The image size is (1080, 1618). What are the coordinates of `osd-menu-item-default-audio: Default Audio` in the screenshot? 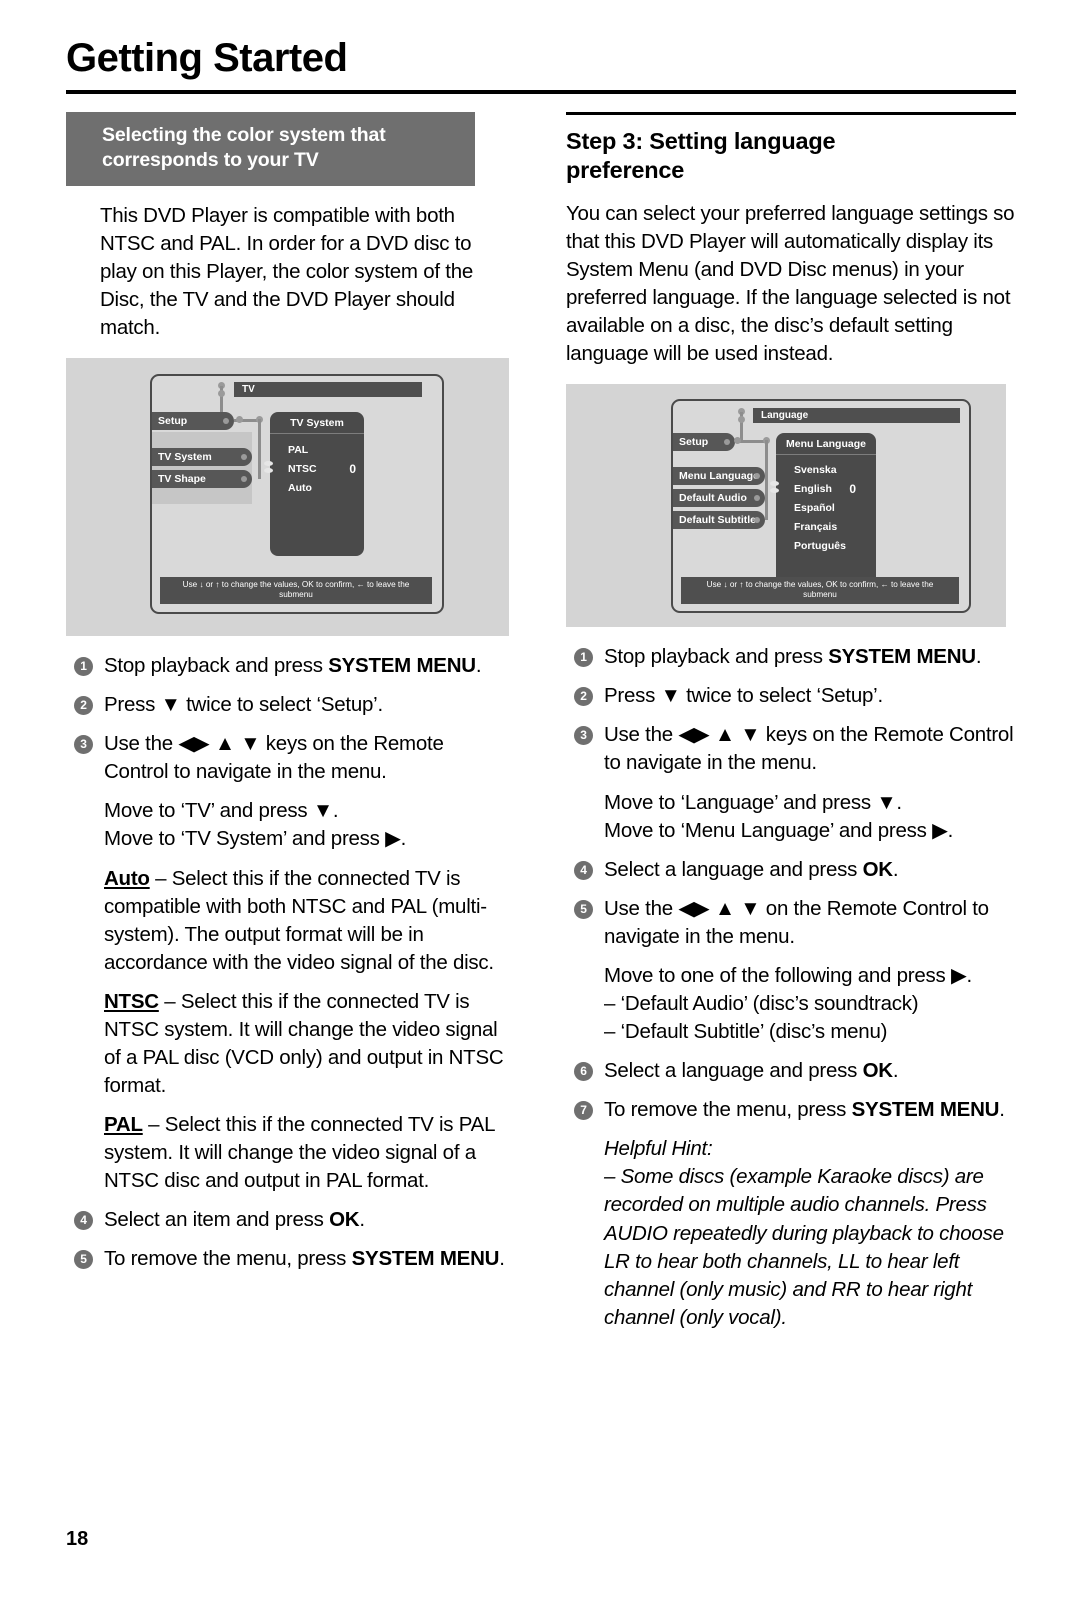 It's located at (719, 498).